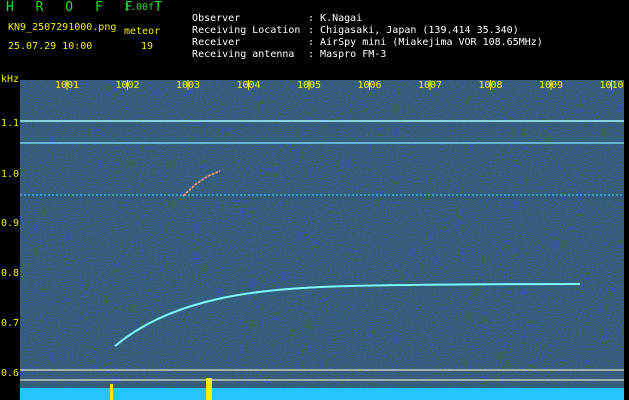  I want to click on meteor-count: 19, so click(147, 46).